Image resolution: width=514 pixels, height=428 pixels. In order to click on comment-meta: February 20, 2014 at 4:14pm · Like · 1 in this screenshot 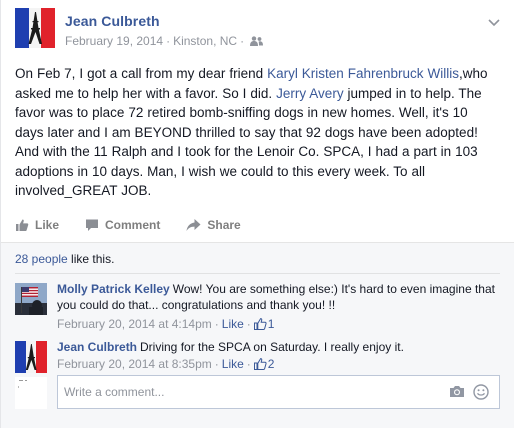, I will do `click(165, 325)`.